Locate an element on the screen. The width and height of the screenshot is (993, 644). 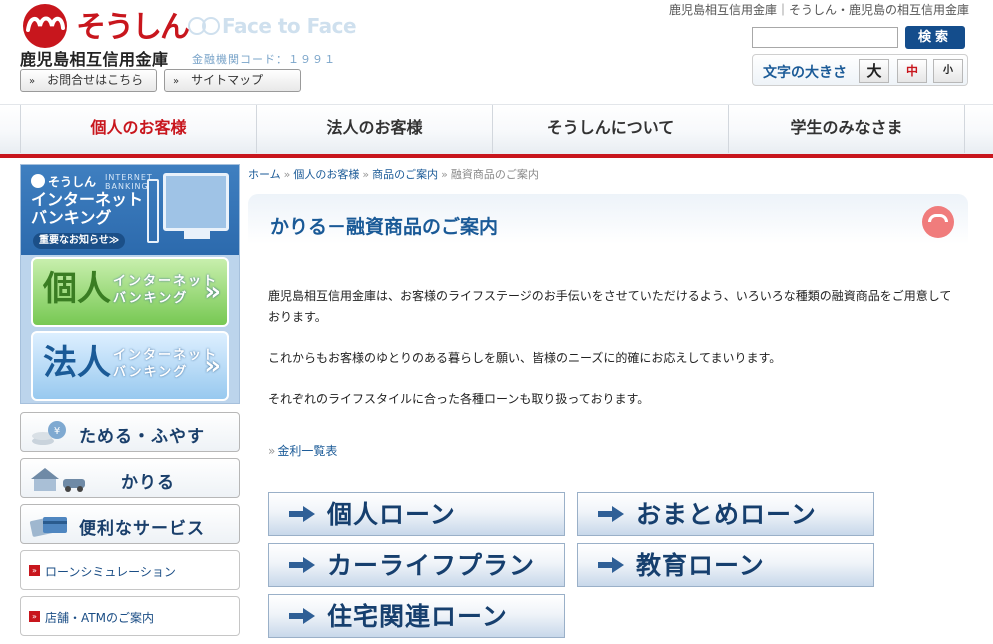
font-size-medium-button: 中 is located at coordinates (912, 71).